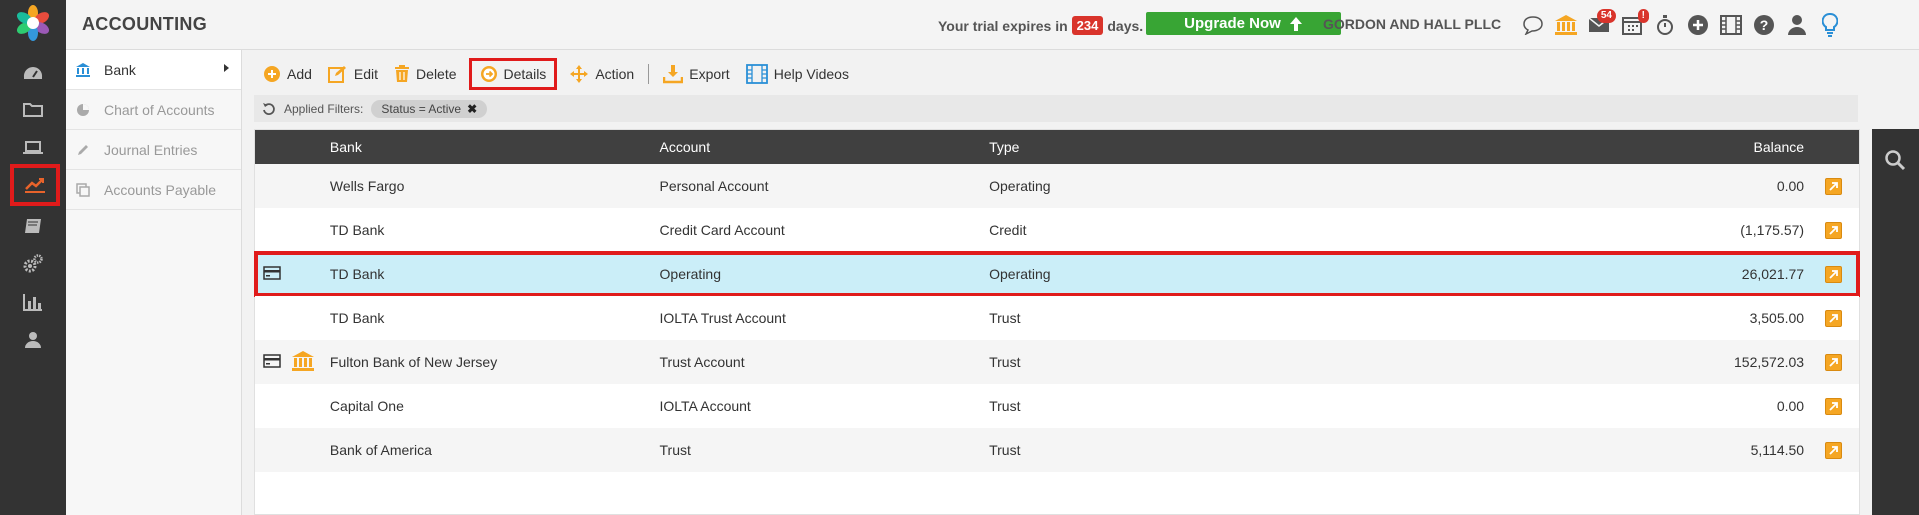 This screenshot has width=1919, height=515. Describe the element at coordinates (33, 148) in the screenshot. I see `laptop-icon` at that location.